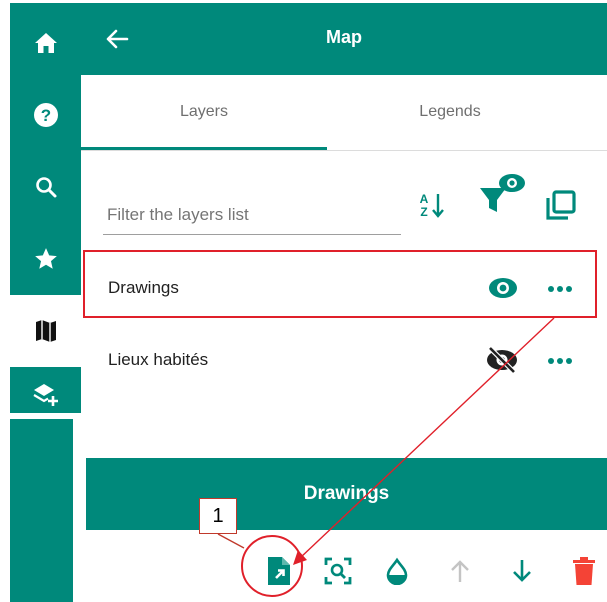 The height and width of the screenshot is (602, 607). What do you see at coordinates (231, 541) in the screenshot?
I see `callout-leader-line` at bounding box center [231, 541].